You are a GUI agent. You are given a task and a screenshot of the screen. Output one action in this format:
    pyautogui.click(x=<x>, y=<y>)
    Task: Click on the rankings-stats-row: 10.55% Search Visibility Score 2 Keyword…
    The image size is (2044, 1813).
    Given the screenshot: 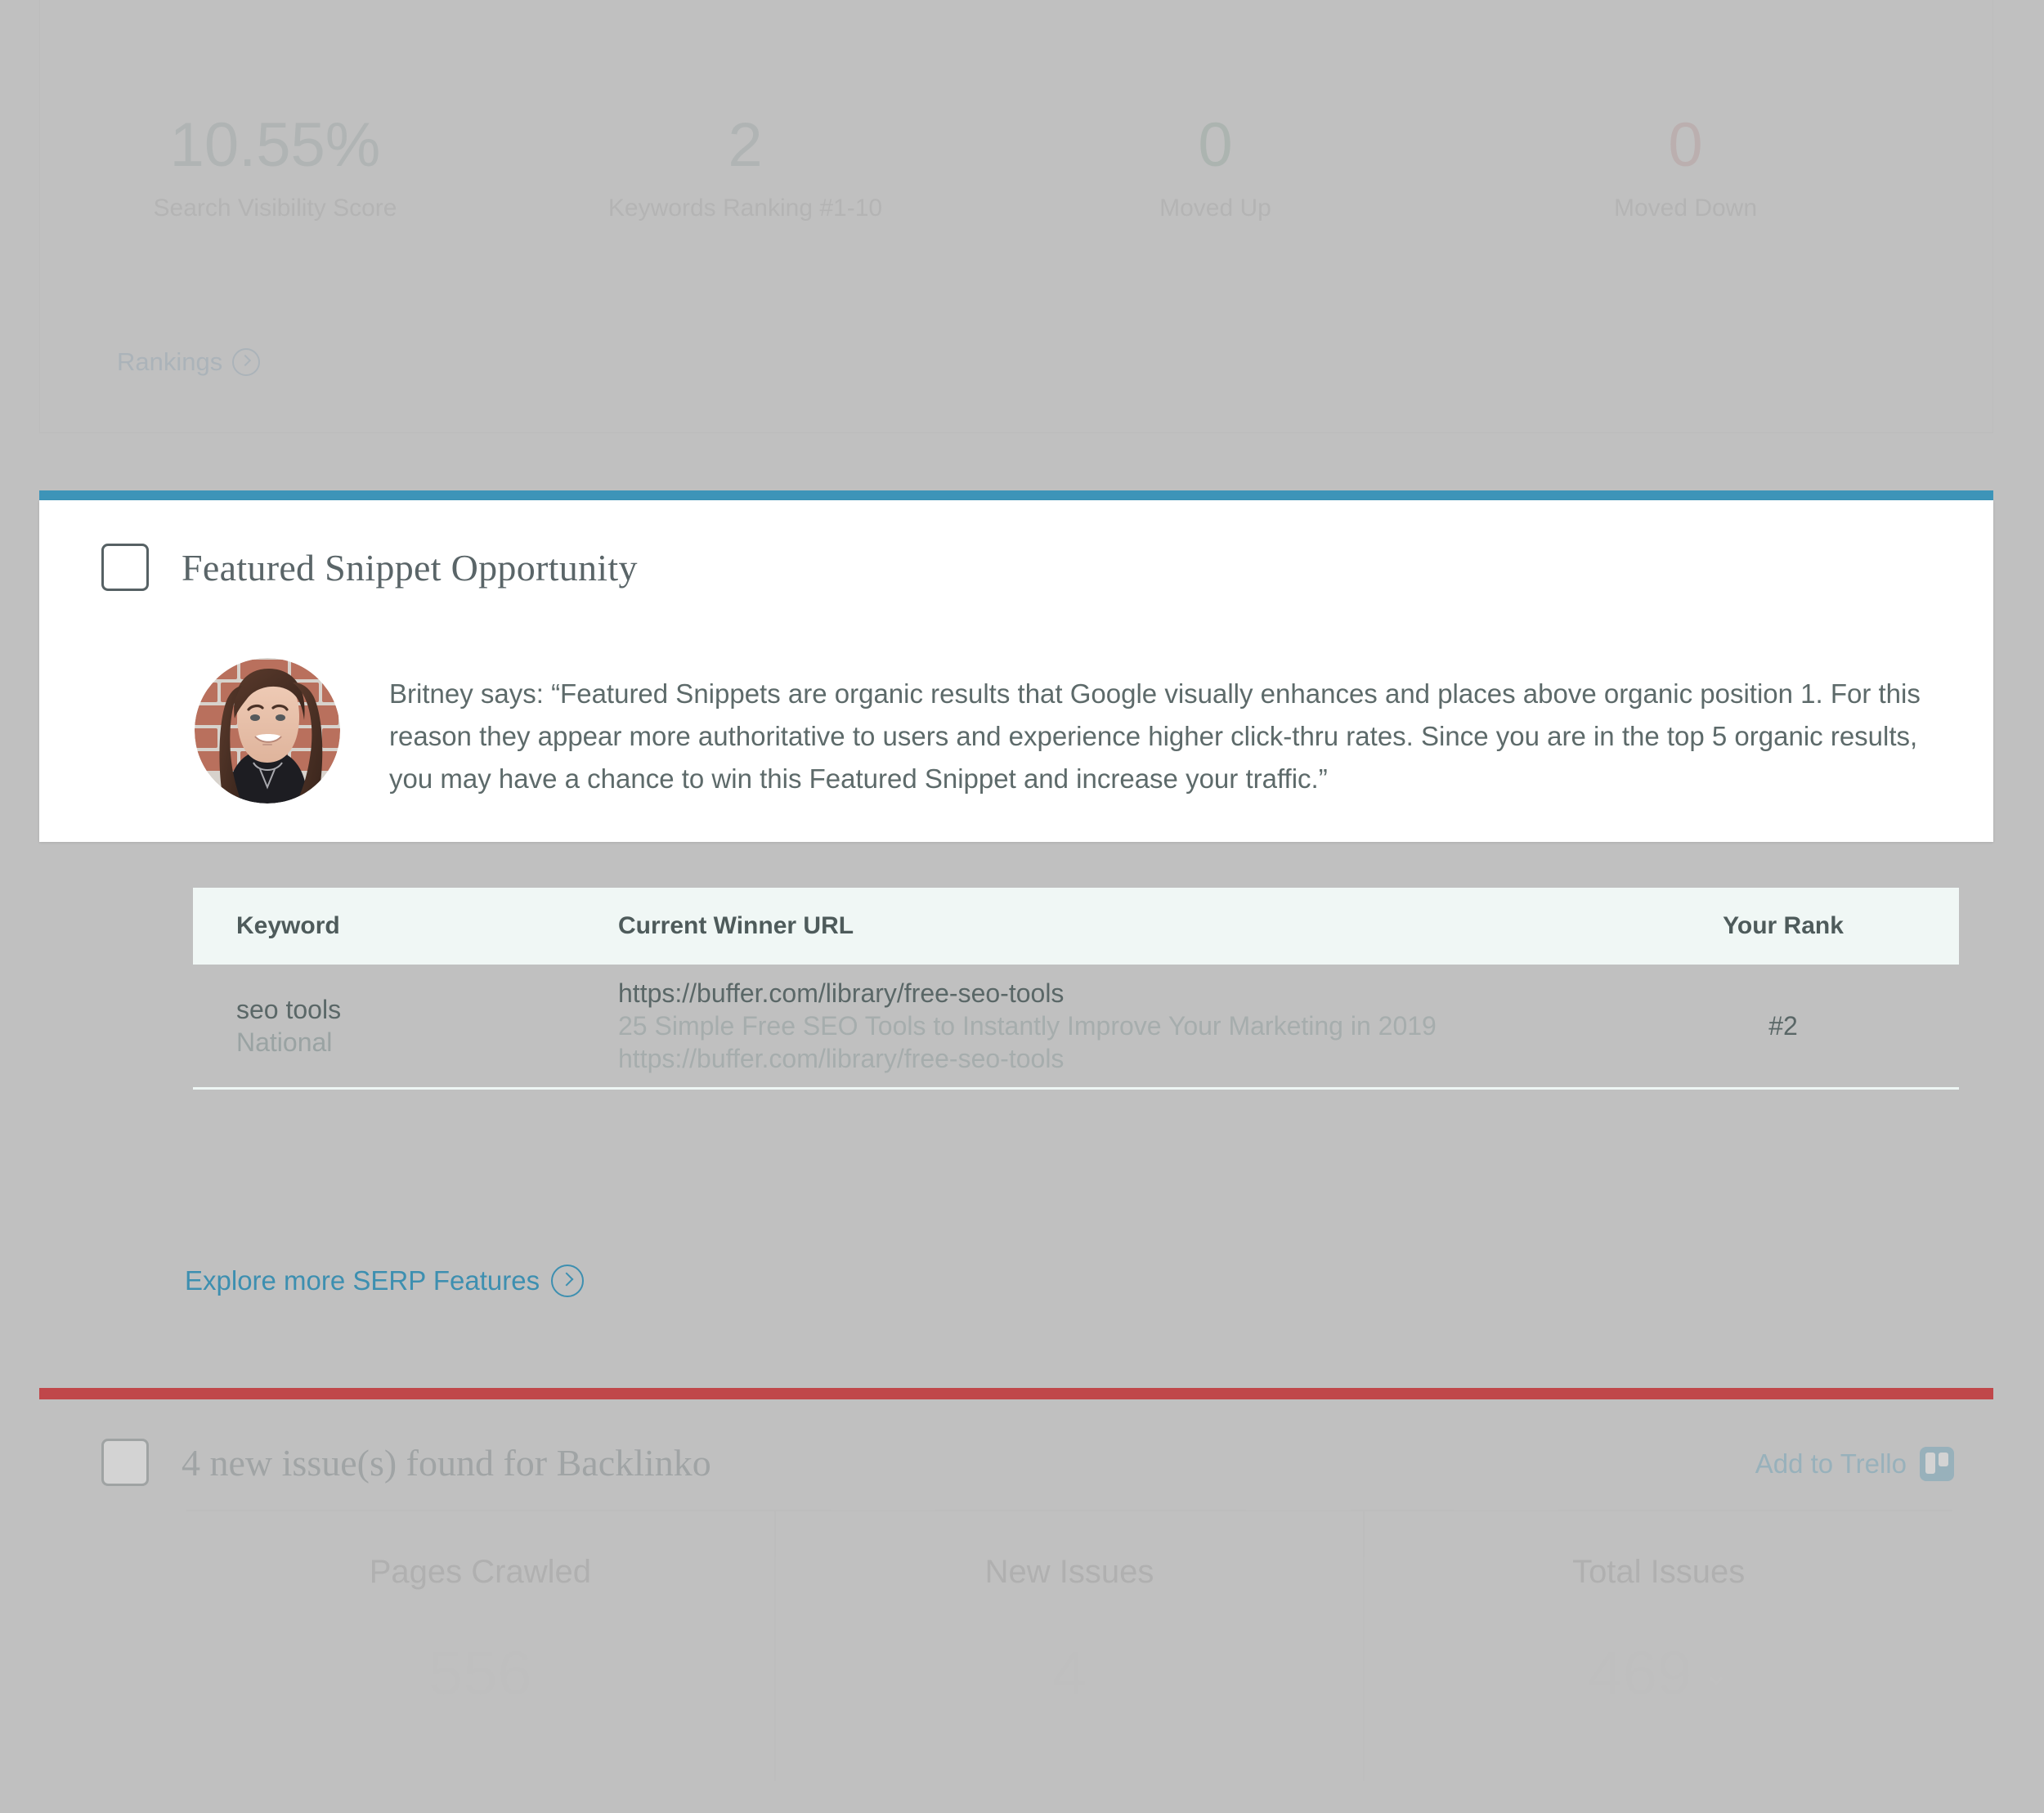 What is the action you would take?
    pyautogui.click(x=981, y=168)
    